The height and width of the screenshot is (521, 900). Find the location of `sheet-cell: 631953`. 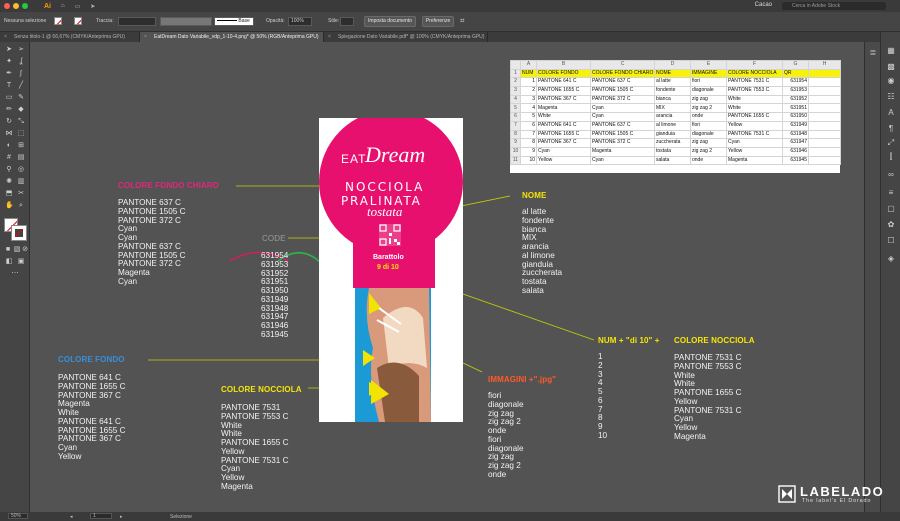

sheet-cell: 631953 is located at coordinates (795, 91).